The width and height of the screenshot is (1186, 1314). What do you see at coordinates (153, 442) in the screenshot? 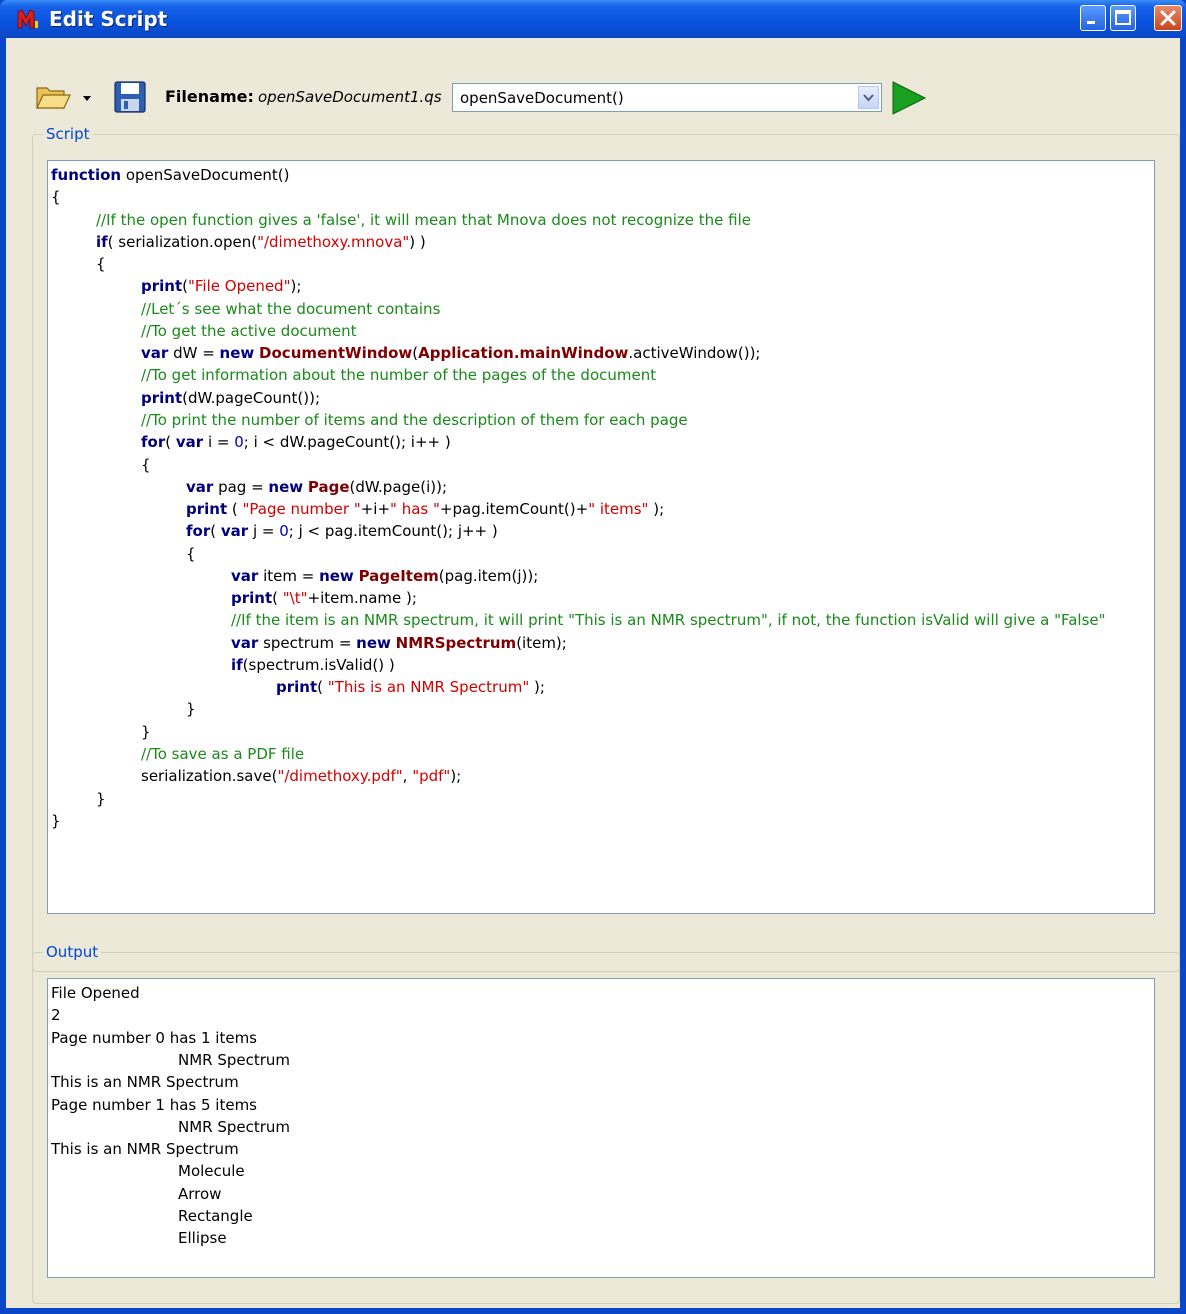
I see `code-keyword: for` at bounding box center [153, 442].